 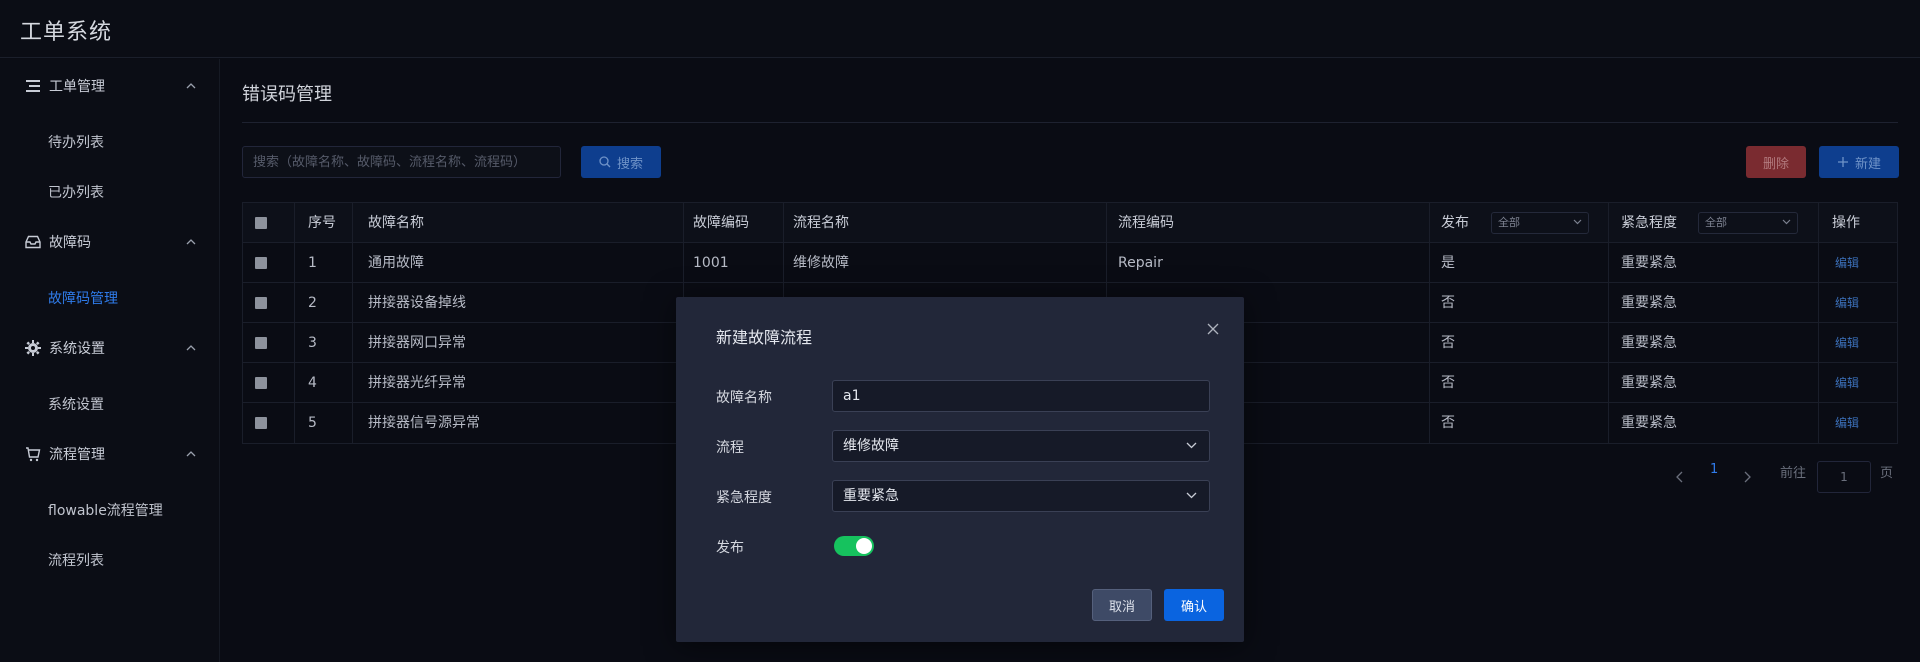 What do you see at coordinates (1716, 222) in the screenshot?
I see `urgency-filter-value: 全部` at bounding box center [1716, 222].